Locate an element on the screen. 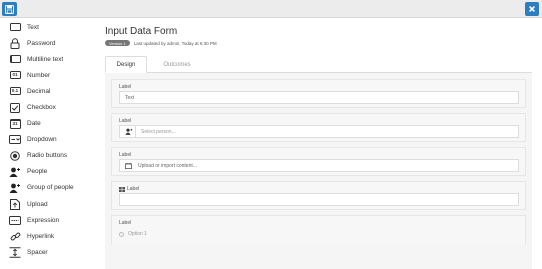 The height and width of the screenshot is (269, 542). text-input is located at coordinates (319, 199).